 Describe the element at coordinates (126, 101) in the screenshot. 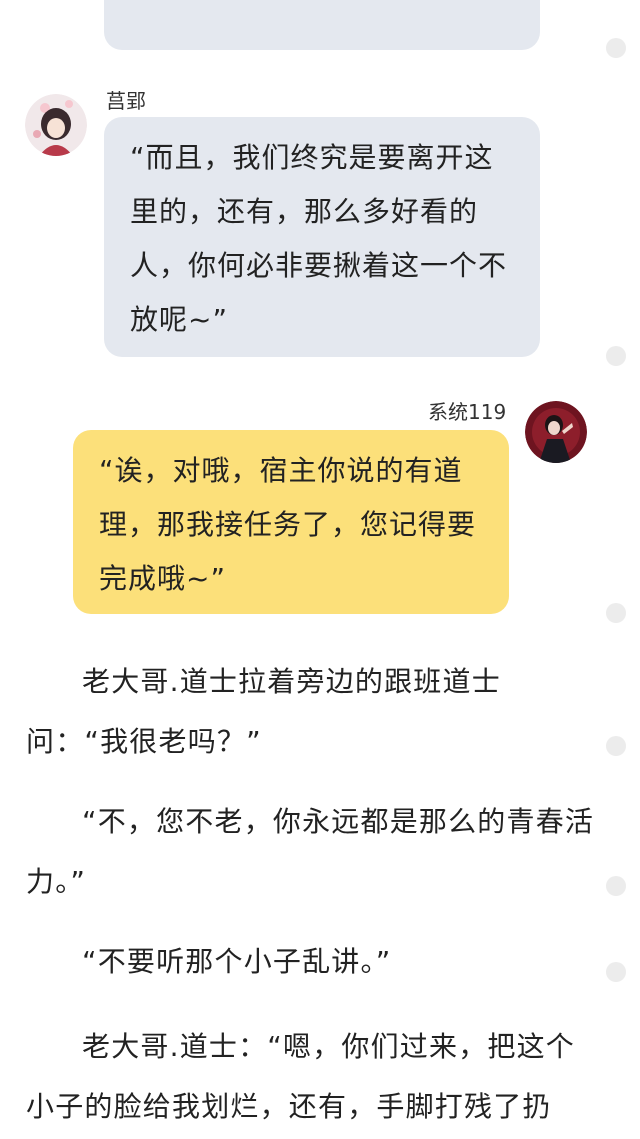

I see `sender-name-left: 莒郢` at that location.